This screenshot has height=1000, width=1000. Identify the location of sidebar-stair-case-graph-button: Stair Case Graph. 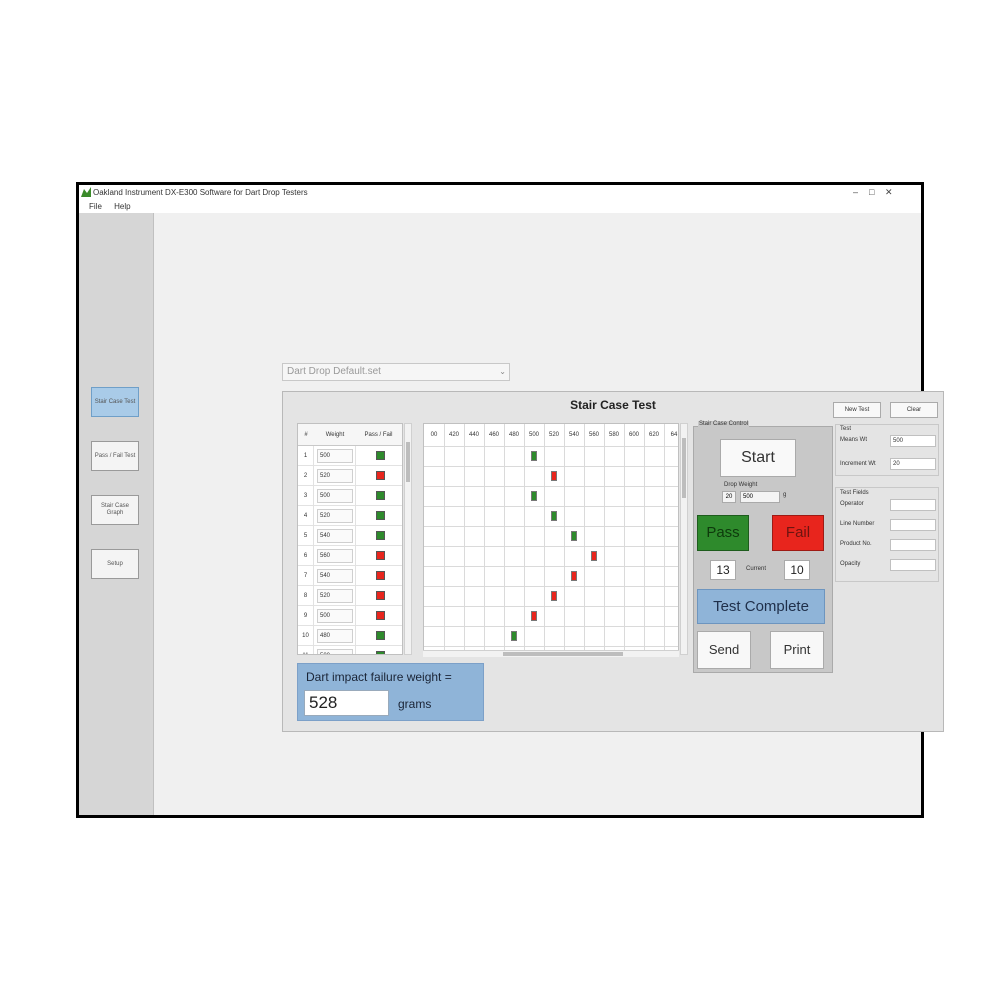
(115, 510).